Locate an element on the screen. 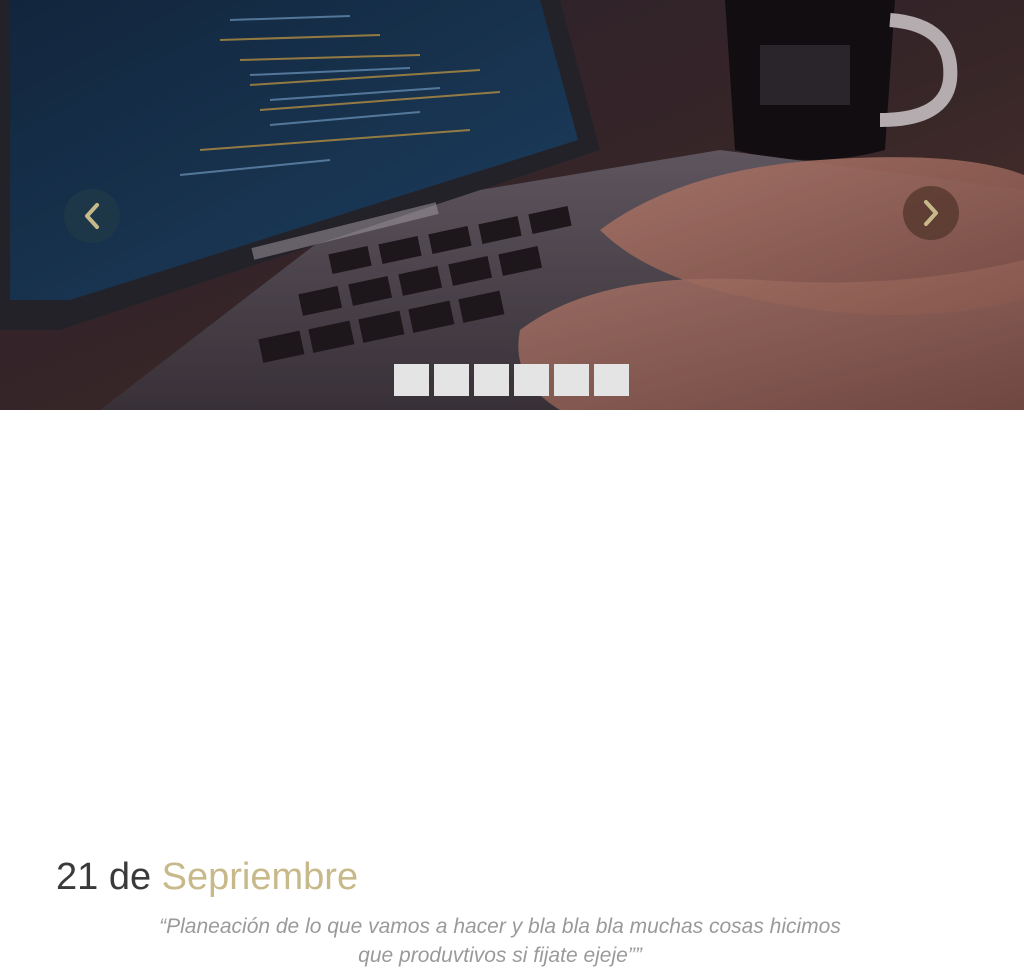 The width and height of the screenshot is (1024, 970). previous-slide-button is located at coordinates (92, 216).